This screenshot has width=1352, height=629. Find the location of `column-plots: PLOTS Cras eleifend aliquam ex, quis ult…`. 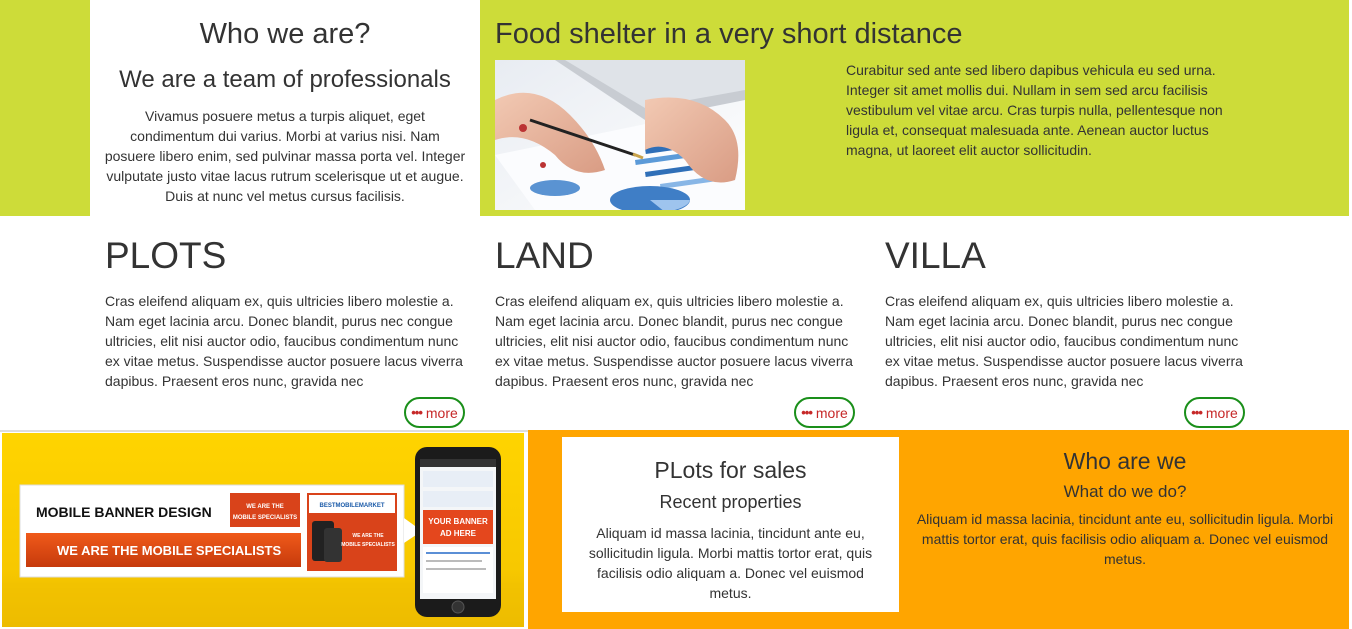

column-plots: PLOTS Cras eleifend aliquam ex, quis ult… is located at coordinates (290, 331).